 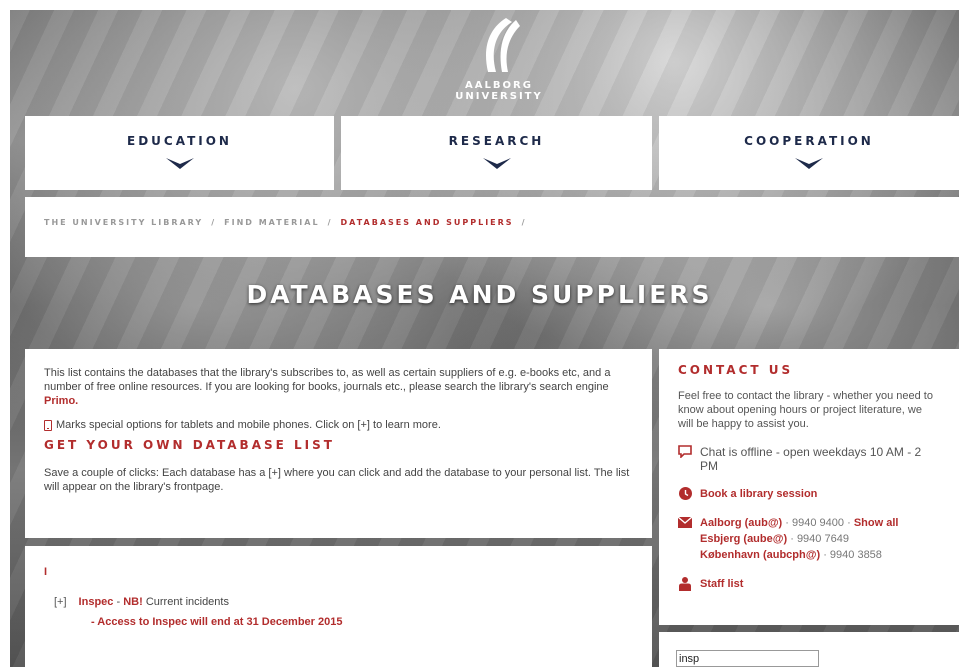 What do you see at coordinates (48, 425) in the screenshot?
I see `tablet-icon` at bounding box center [48, 425].